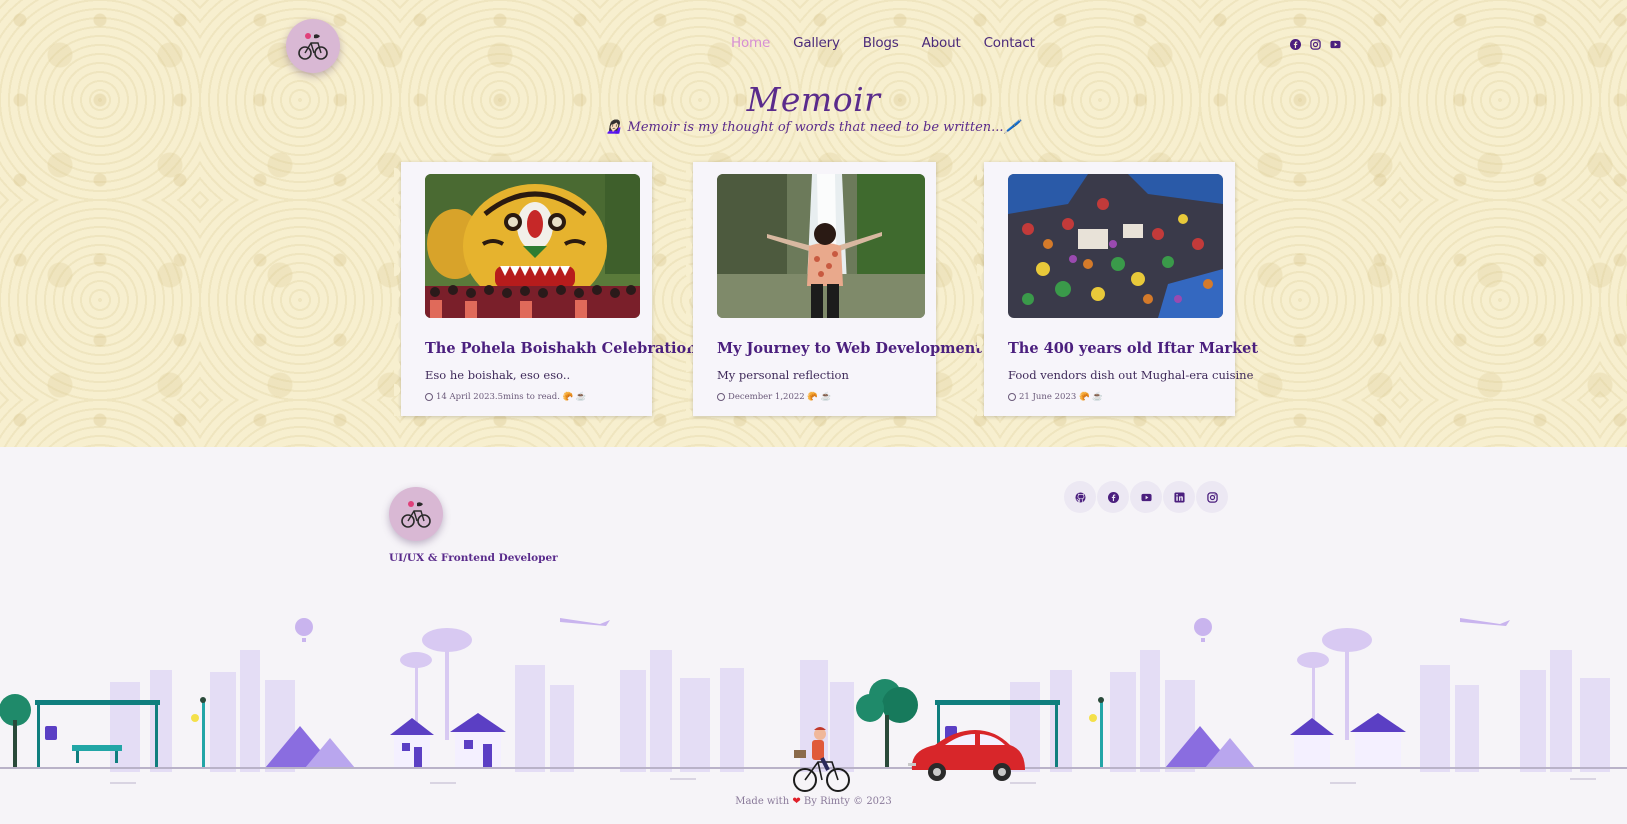 The image size is (1627, 824). Describe the element at coordinates (1179, 497) in the screenshot. I see `linkedin-icon` at that location.